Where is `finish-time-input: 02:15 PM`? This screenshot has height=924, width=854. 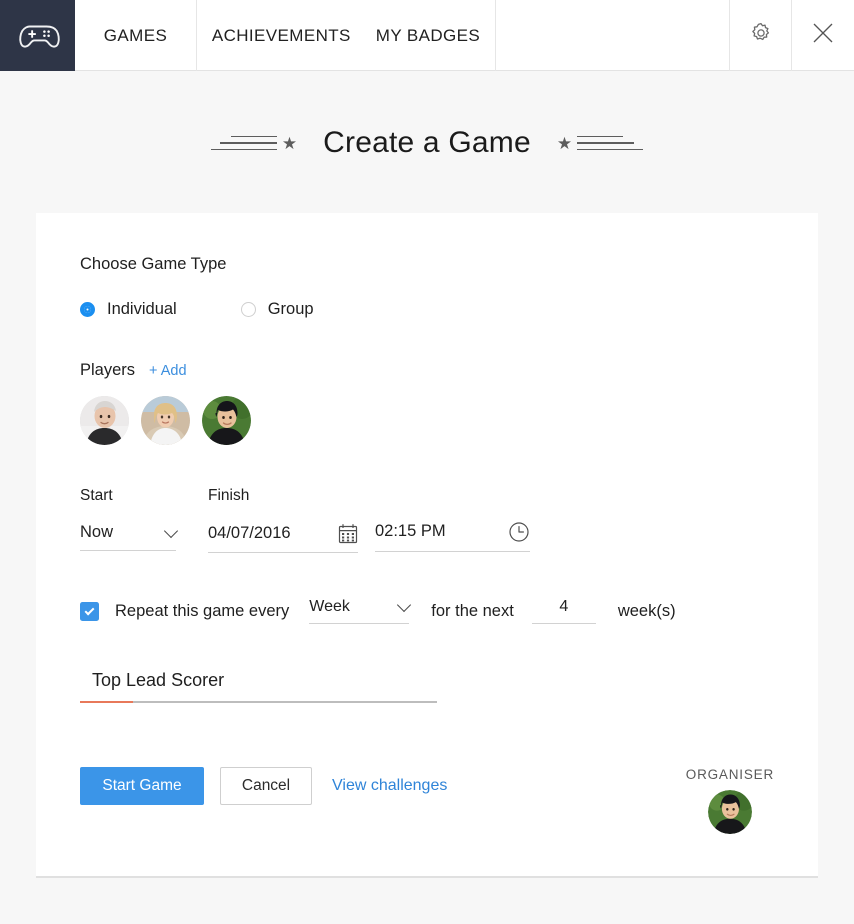 finish-time-input: 02:15 PM is located at coordinates (452, 536).